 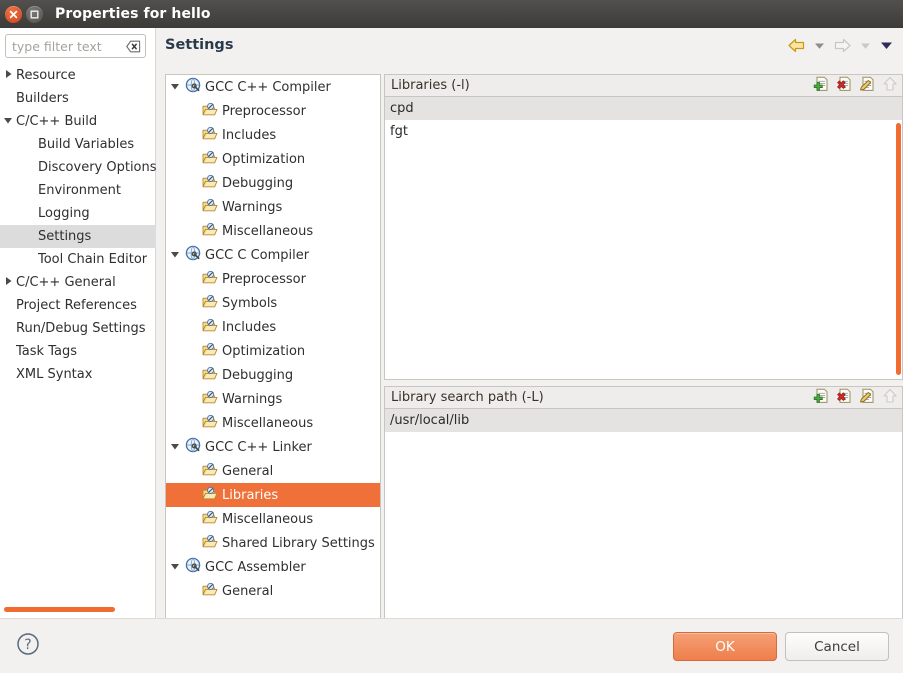 I want to click on library-list-item: fgt, so click(x=643, y=131).